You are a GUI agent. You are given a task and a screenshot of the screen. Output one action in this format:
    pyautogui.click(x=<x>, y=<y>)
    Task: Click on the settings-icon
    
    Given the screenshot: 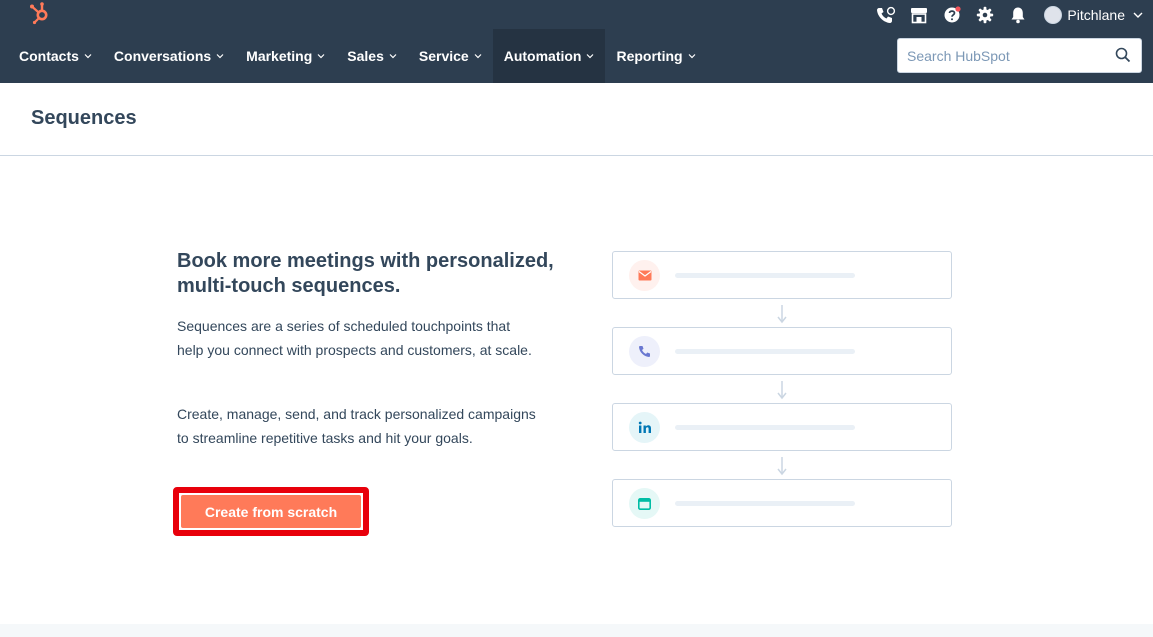 What is the action you would take?
    pyautogui.click(x=985, y=15)
    